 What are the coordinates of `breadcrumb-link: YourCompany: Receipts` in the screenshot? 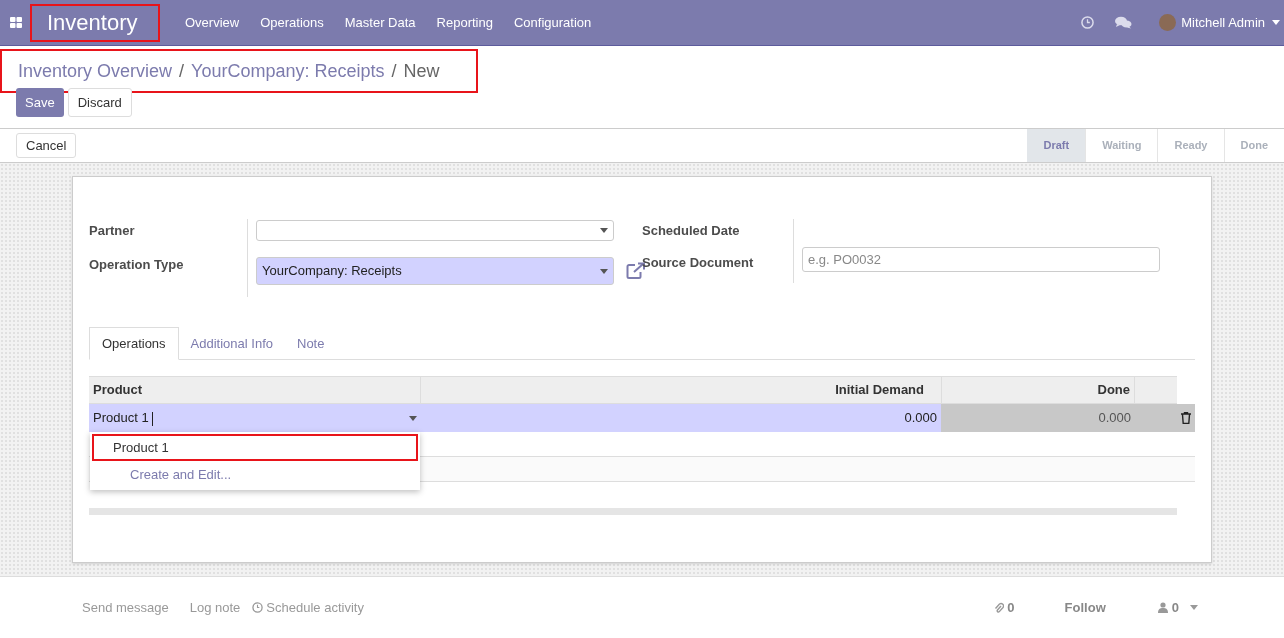 It's located at (288, 71).